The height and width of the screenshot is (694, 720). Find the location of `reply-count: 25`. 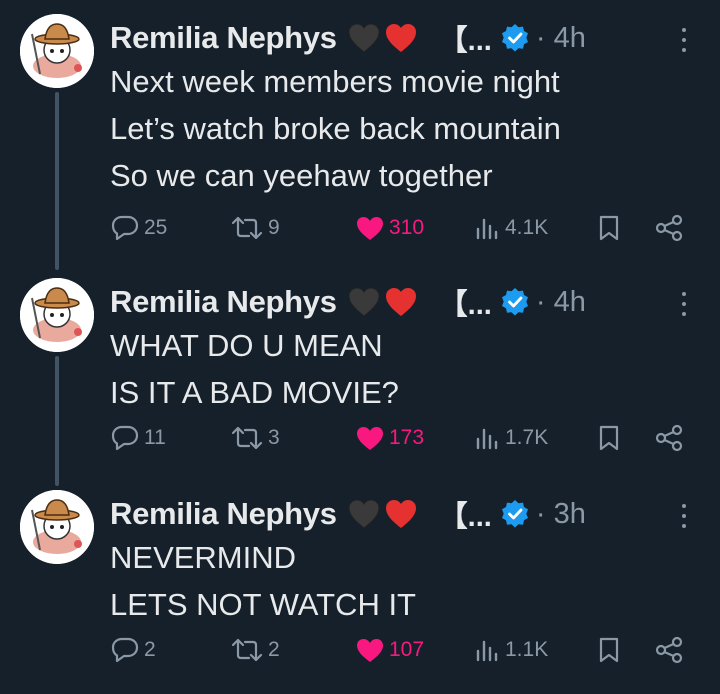

reply-count: 25 is located at coordinates (156, 227).